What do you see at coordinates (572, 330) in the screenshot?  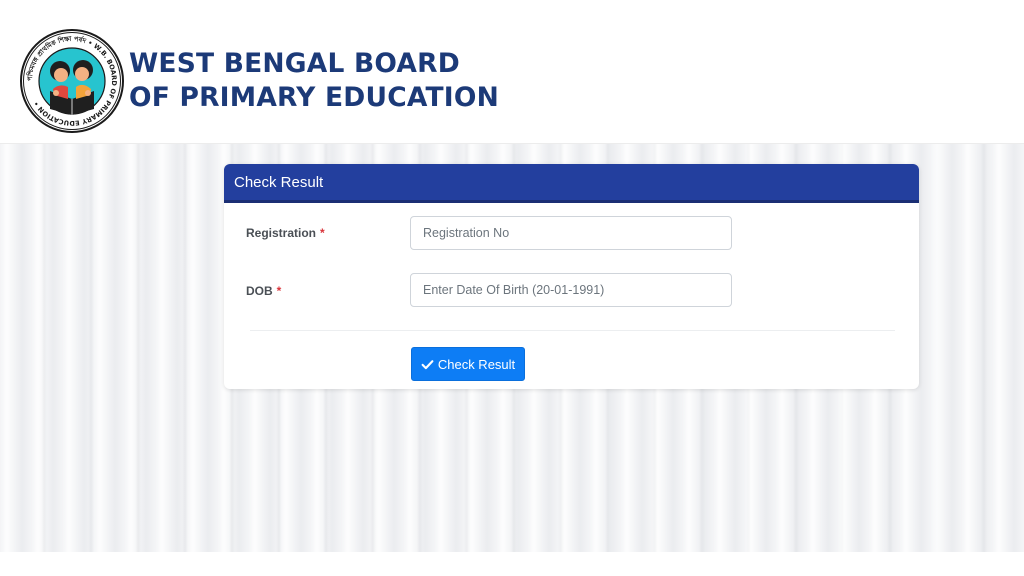 I see `form-divider` at bounding box center [572, 330].